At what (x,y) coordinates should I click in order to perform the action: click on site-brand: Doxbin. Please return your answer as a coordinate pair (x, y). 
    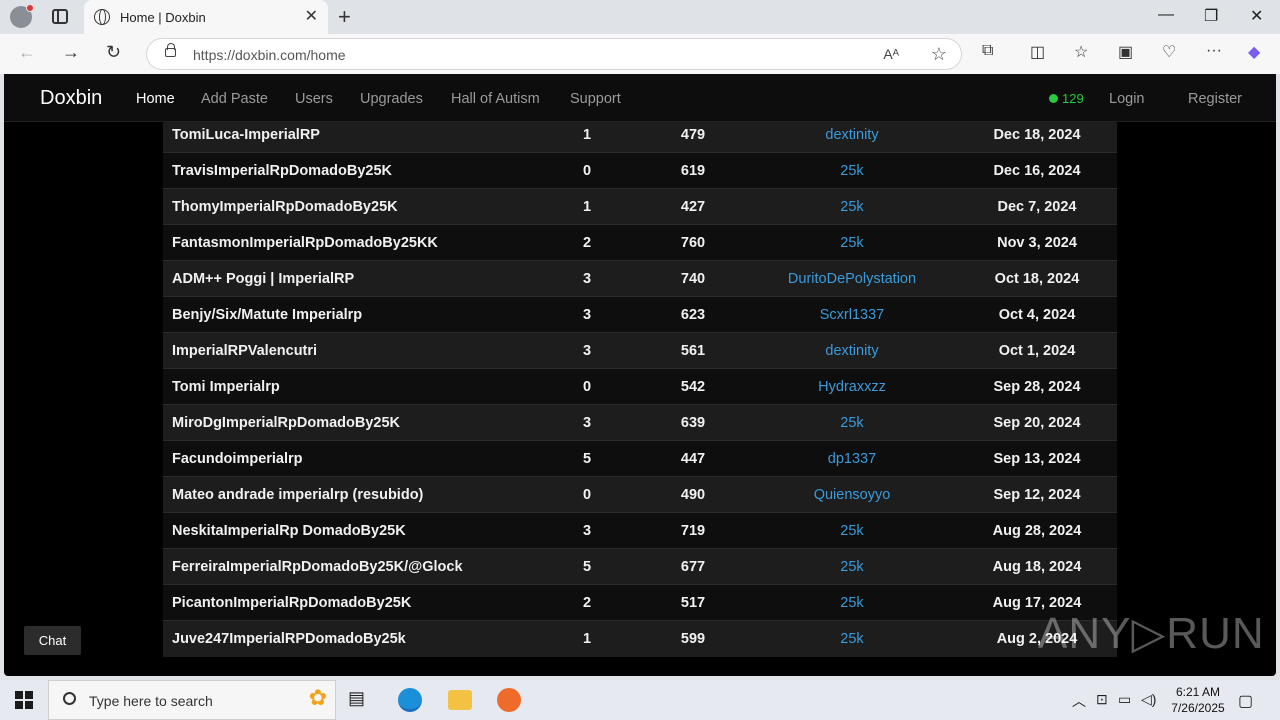
    Looking at the image, I should click on (71, 98).